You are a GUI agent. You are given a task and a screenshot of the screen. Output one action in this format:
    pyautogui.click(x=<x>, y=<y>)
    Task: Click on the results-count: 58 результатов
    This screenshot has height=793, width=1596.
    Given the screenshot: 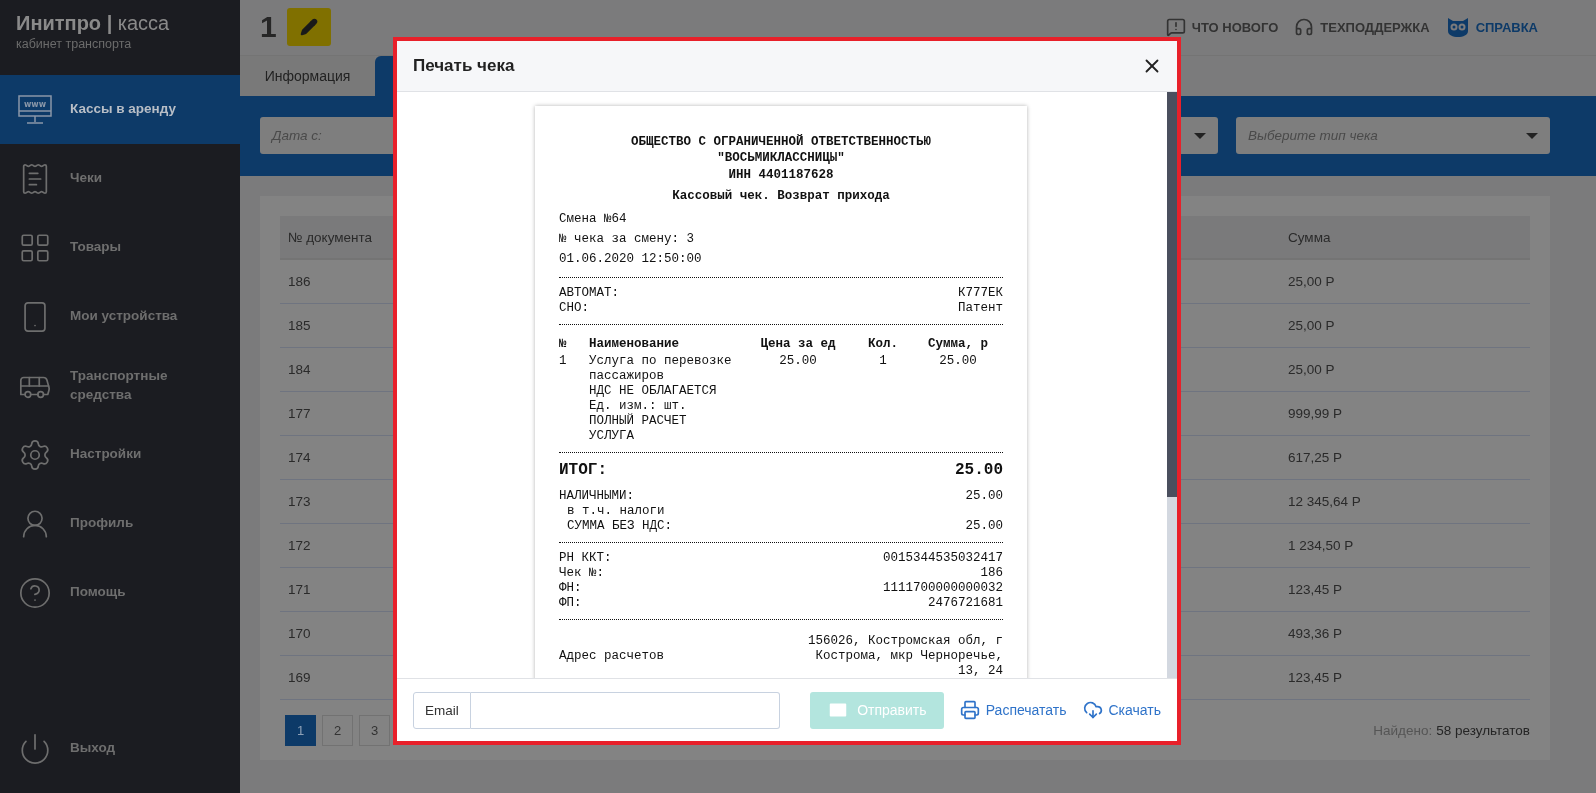 What is the action you would take?
    pyautogui.click(x=1483, y=730)
    